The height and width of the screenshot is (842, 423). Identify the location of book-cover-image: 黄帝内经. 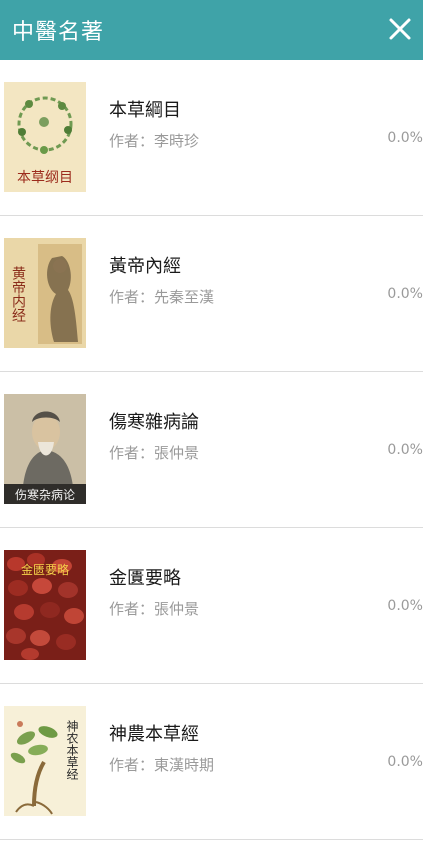
(45, 293).